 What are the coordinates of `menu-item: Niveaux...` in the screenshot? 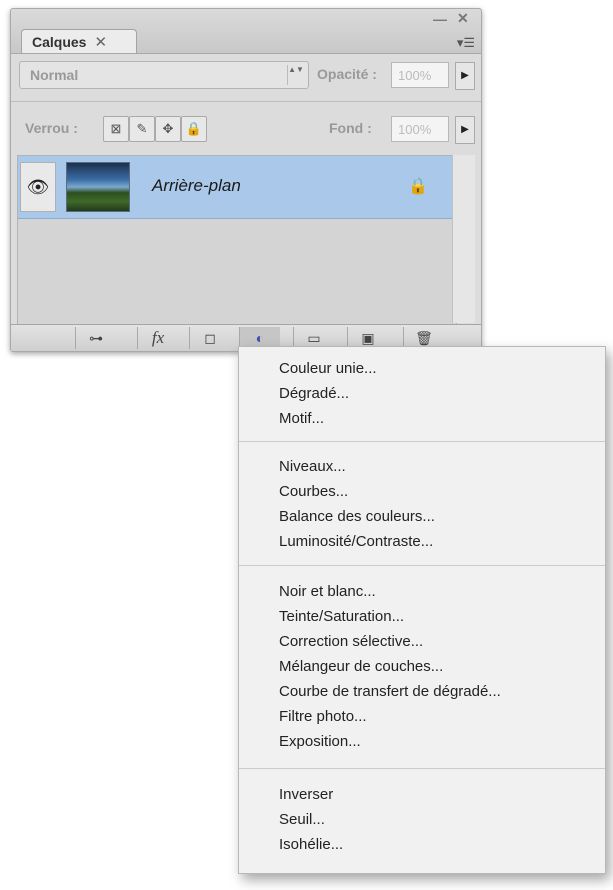 It's located at (312, 466).